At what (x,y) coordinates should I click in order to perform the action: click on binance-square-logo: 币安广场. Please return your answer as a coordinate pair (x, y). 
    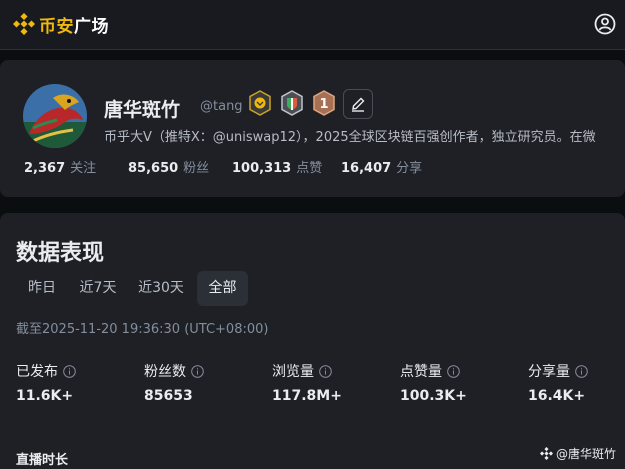
    Looking at the image, I should click on (61, 24).